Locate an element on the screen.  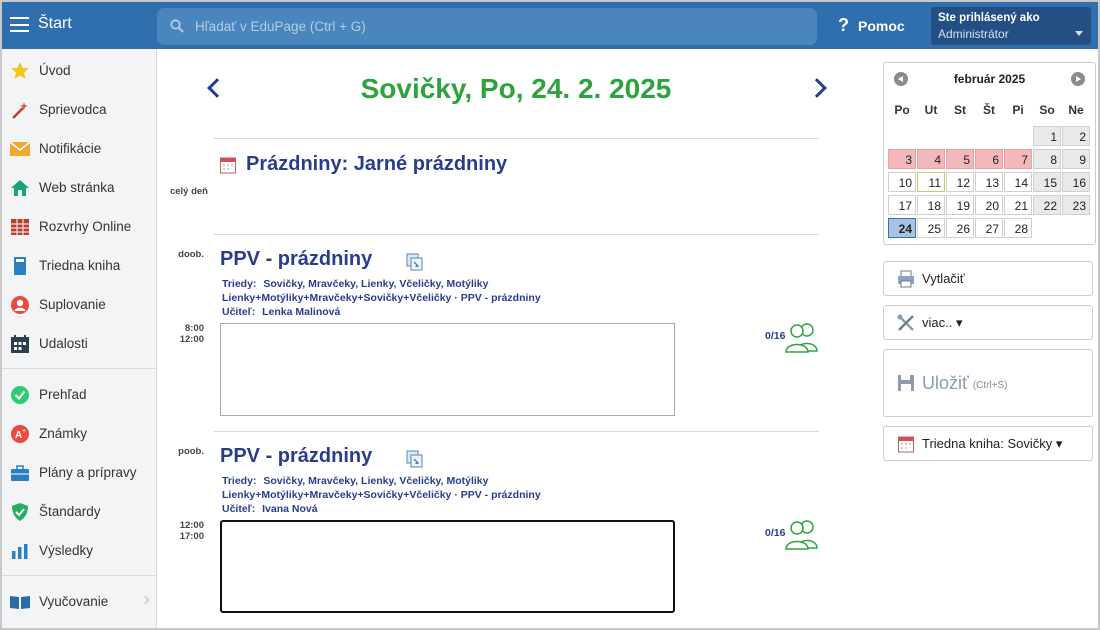
start-link: Štart is located at coordinates (55, 24).